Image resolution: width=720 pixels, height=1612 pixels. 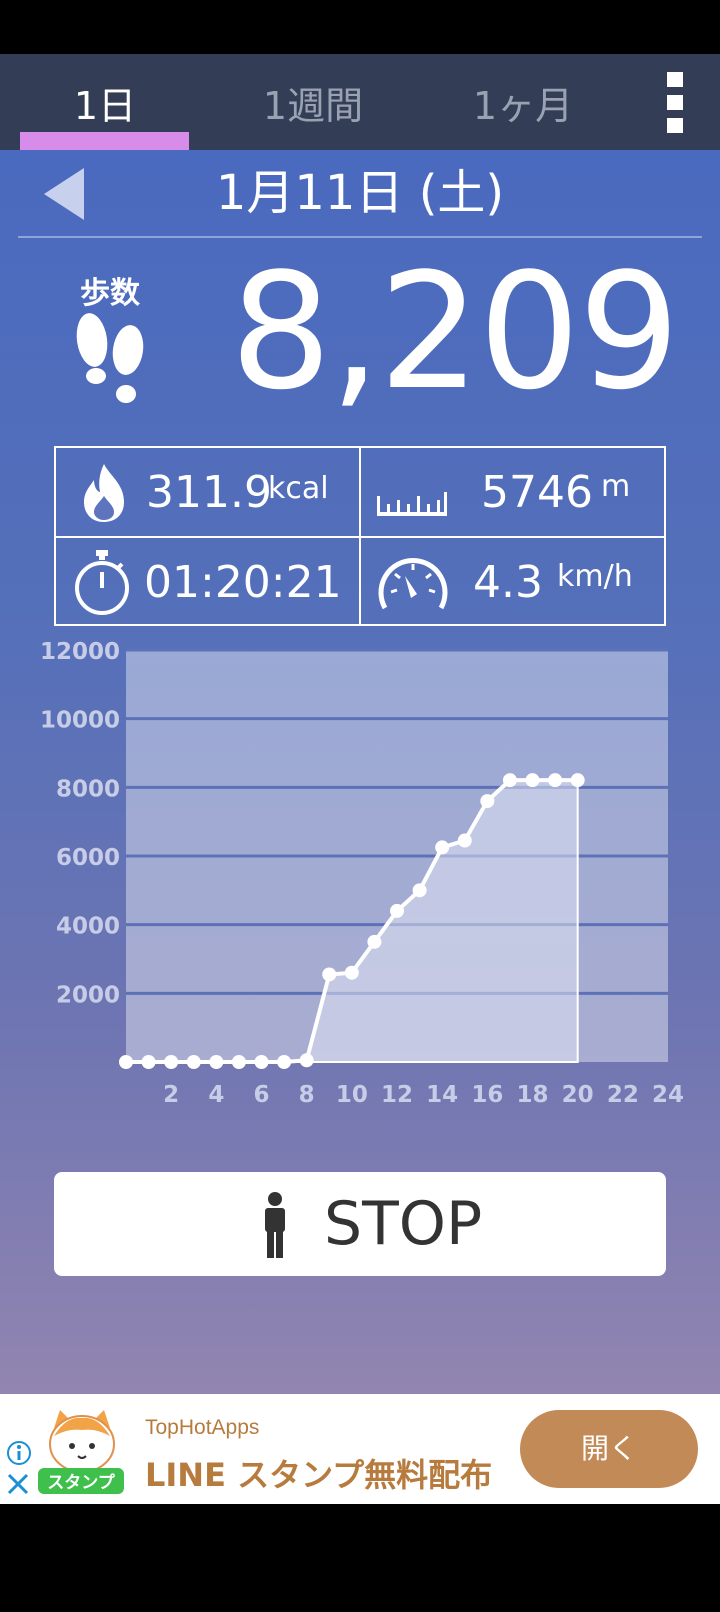 I want to click on calories-cell: 311.9 kcal, so click(x=208, y=492).